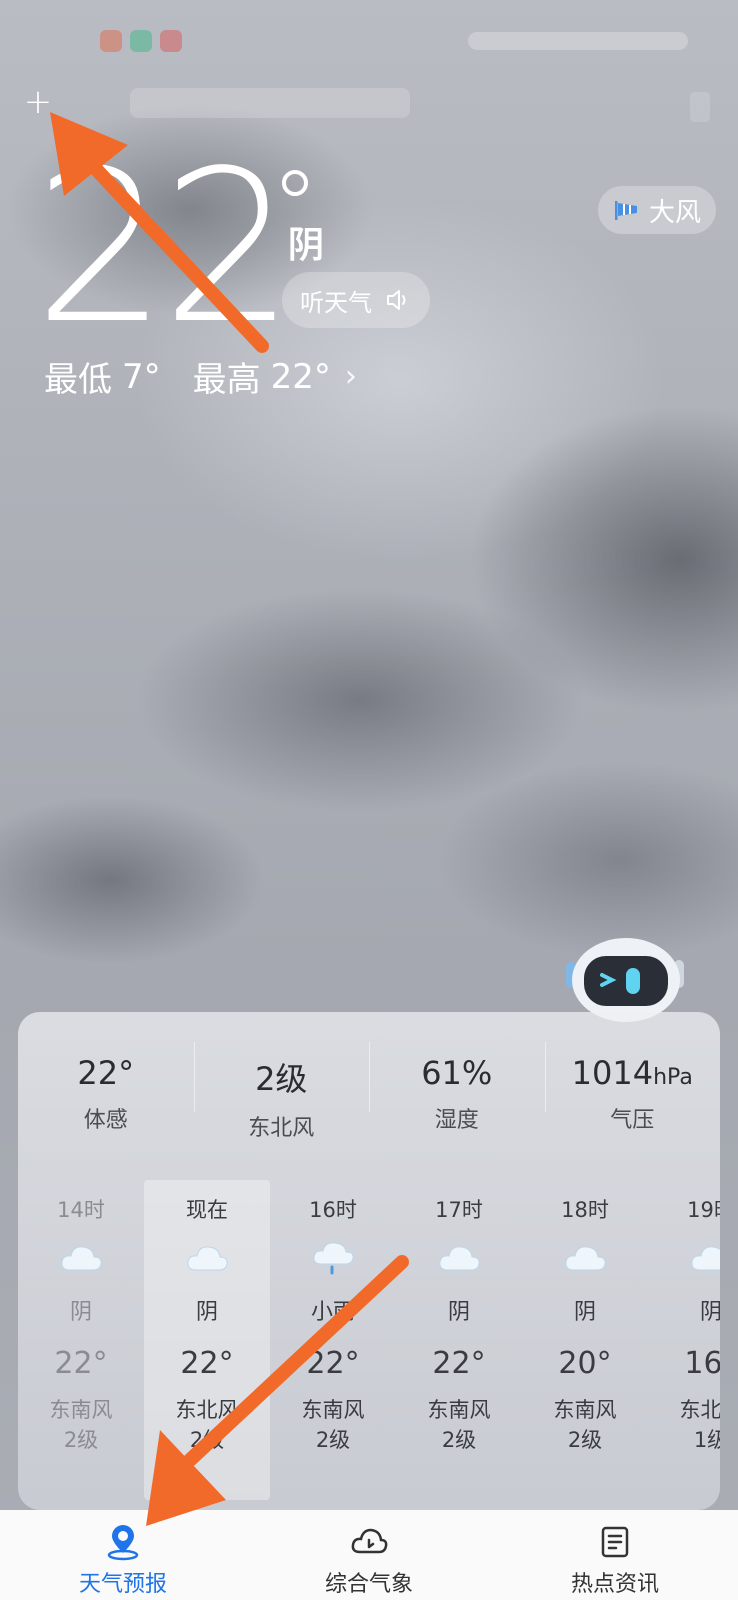  What do you see at coordinates (615, 1542) in the screenshot?
I see `news-icon` at bounding box center [615, 1542].